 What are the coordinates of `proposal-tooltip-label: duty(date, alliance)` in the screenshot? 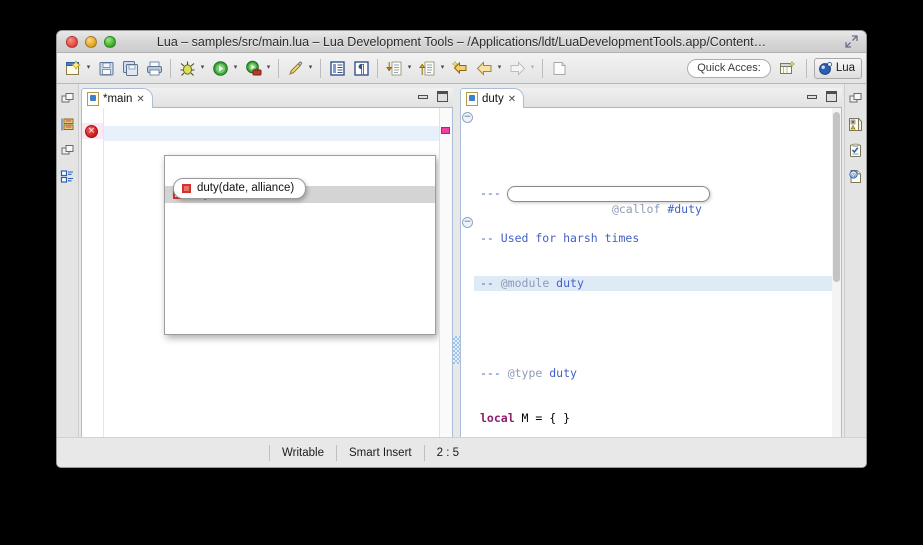 It's located at (246, 188).